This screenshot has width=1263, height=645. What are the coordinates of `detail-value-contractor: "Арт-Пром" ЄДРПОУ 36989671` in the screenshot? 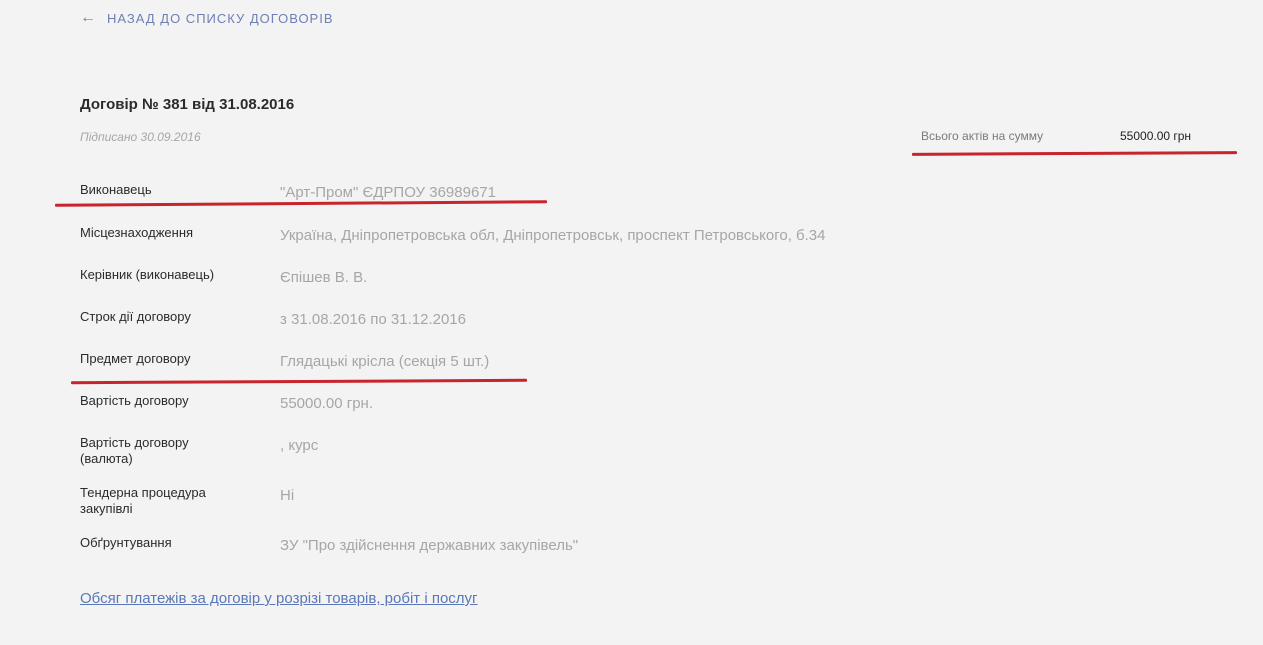 It's located at (388, 192).